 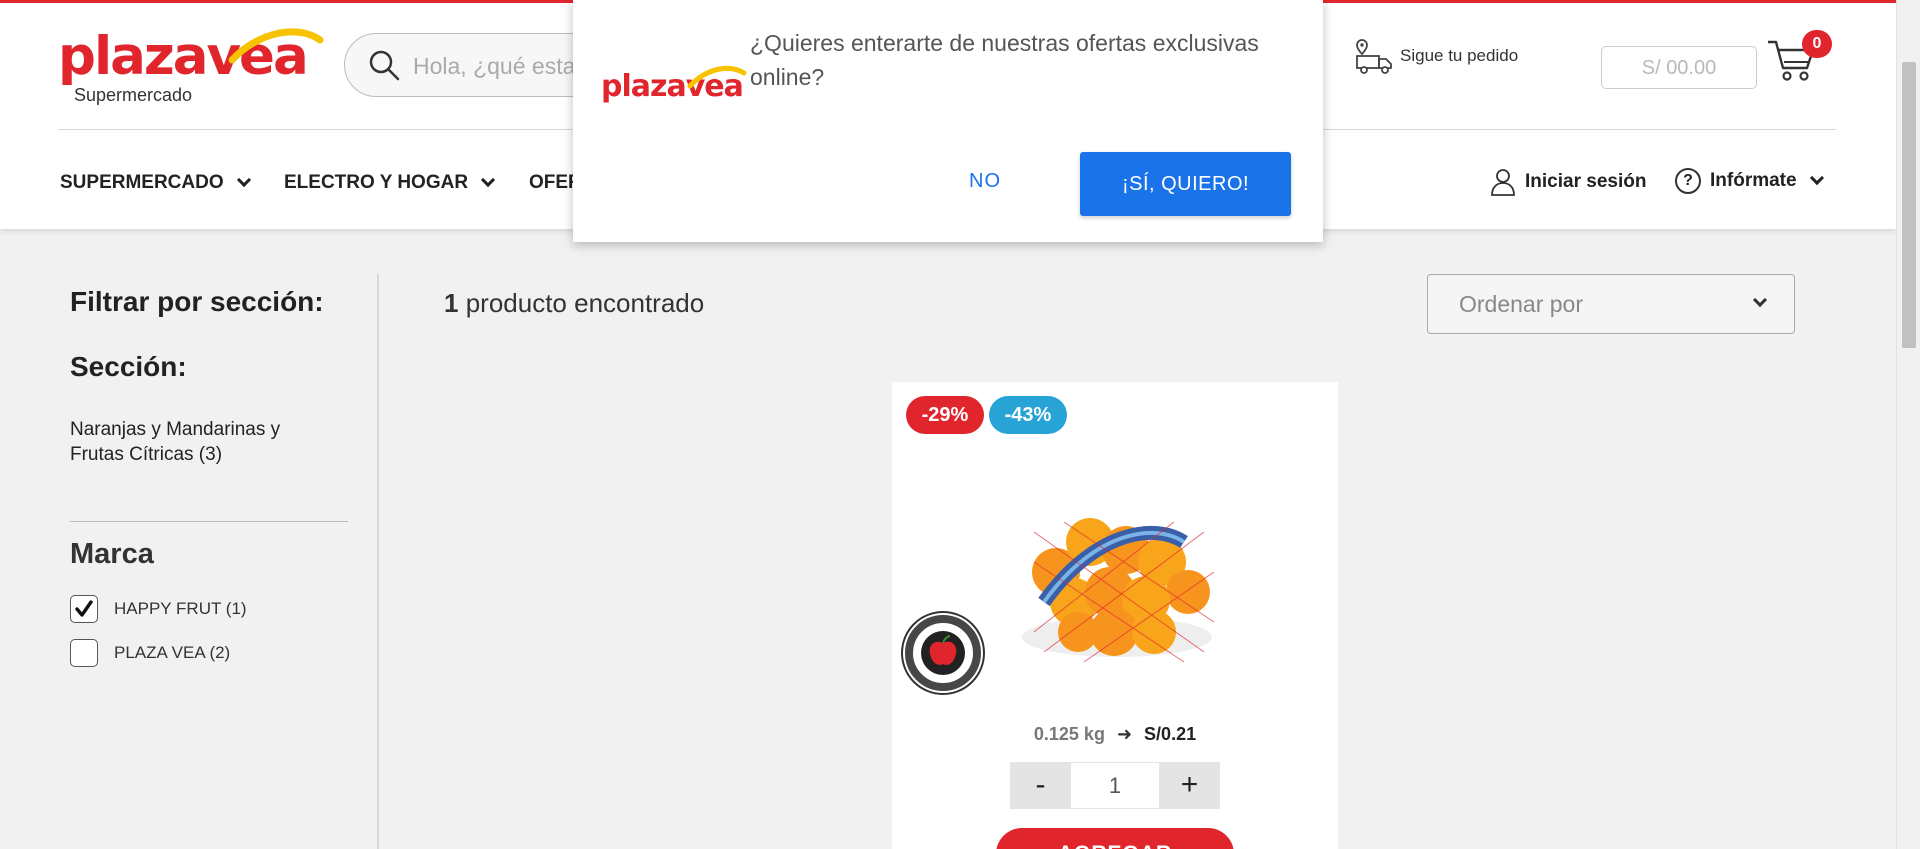 What do you see at coordinates (128, 366) in the screenshot?
I see `section-title: Sección:` at bounding box center [128, 366].